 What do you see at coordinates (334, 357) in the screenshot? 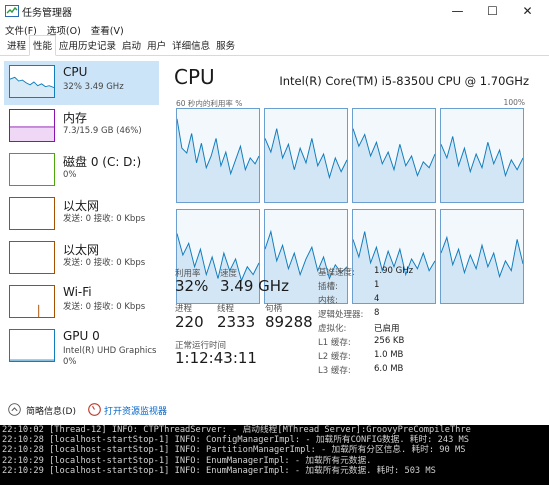
I see `spec-key-l2-cache: L2 缓存:` at bounding box center [334, 357].